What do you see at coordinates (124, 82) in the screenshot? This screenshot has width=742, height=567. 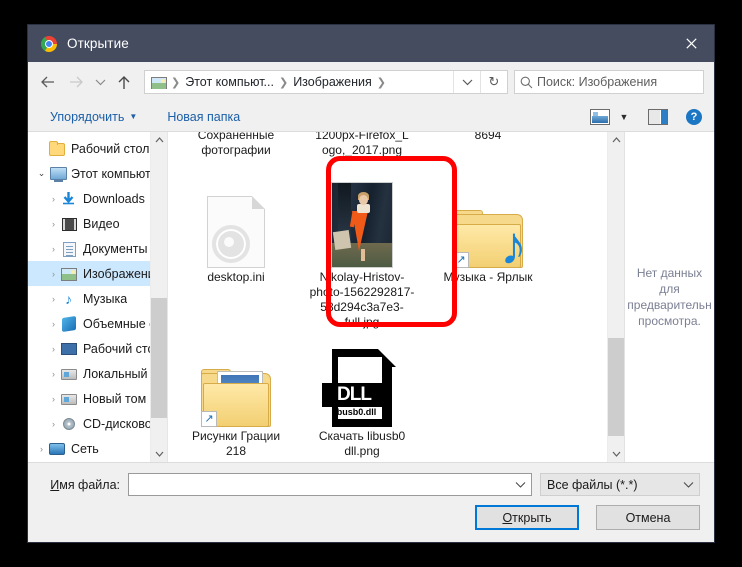 I see `up-icon` at bounding box center [124, 82].